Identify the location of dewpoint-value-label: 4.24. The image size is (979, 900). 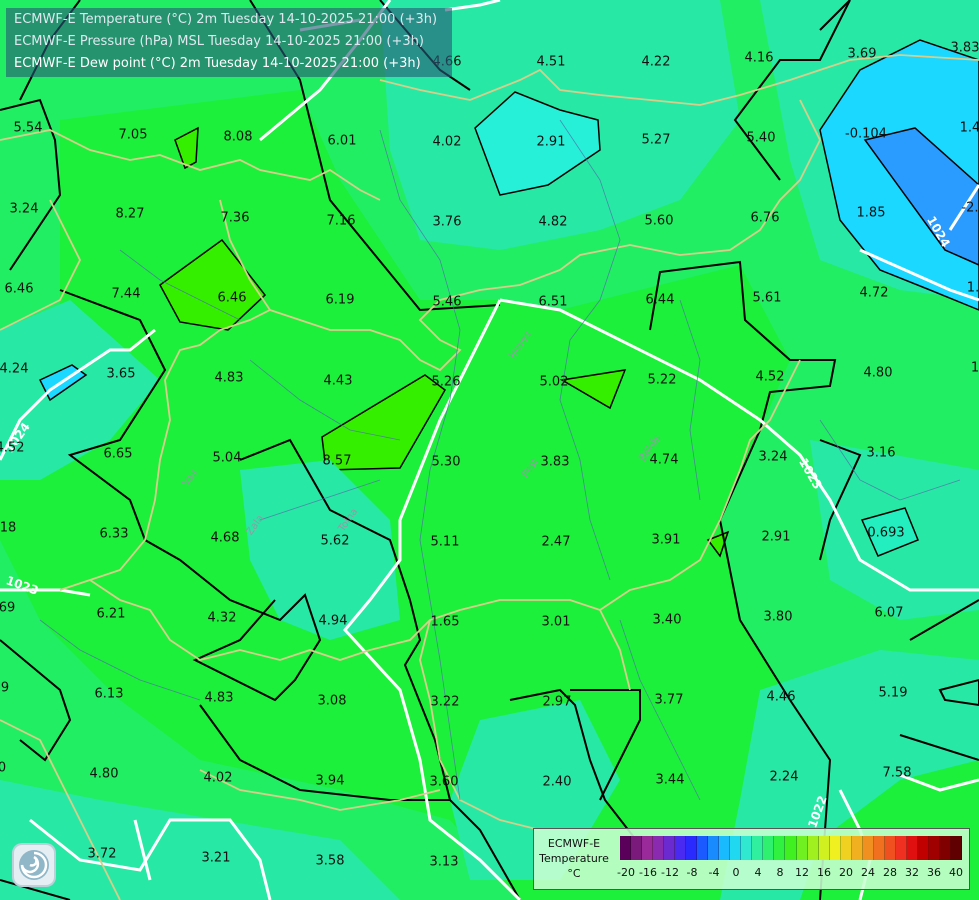
(14, 369).